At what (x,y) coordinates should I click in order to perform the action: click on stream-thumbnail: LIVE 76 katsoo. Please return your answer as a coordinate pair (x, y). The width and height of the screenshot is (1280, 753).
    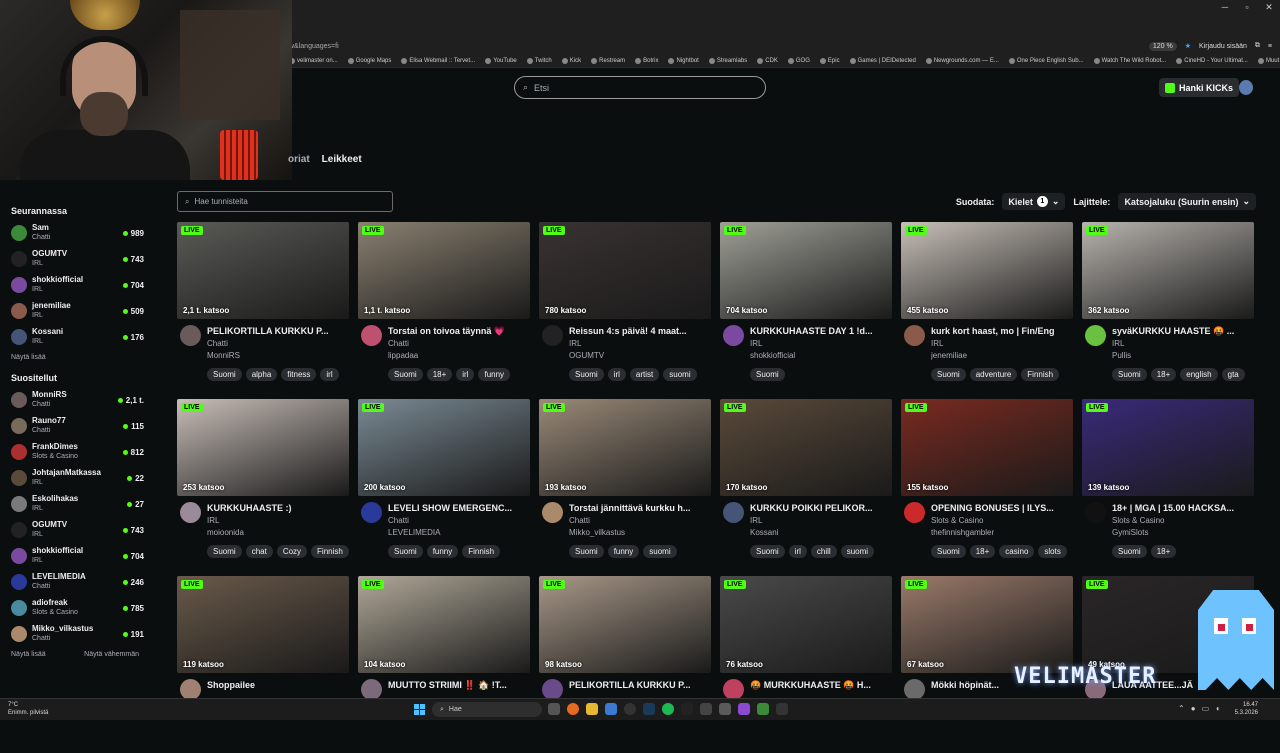
    Looking at the image, I should click on (806, 624).